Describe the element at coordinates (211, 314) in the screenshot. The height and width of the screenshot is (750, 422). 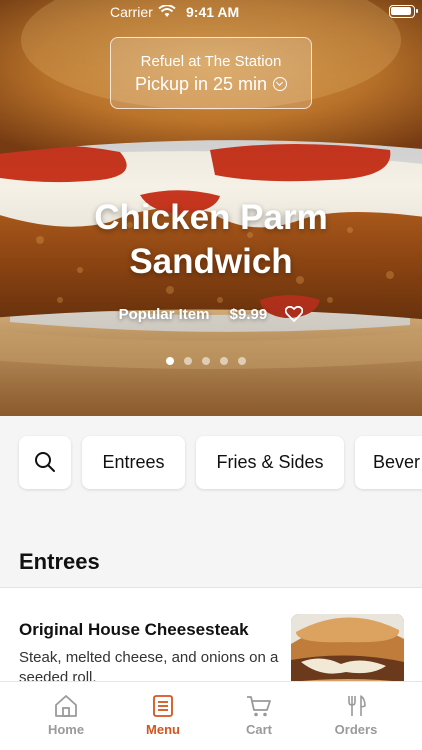
I see `featured-item-meta: Popular Item $9.99` at that location.